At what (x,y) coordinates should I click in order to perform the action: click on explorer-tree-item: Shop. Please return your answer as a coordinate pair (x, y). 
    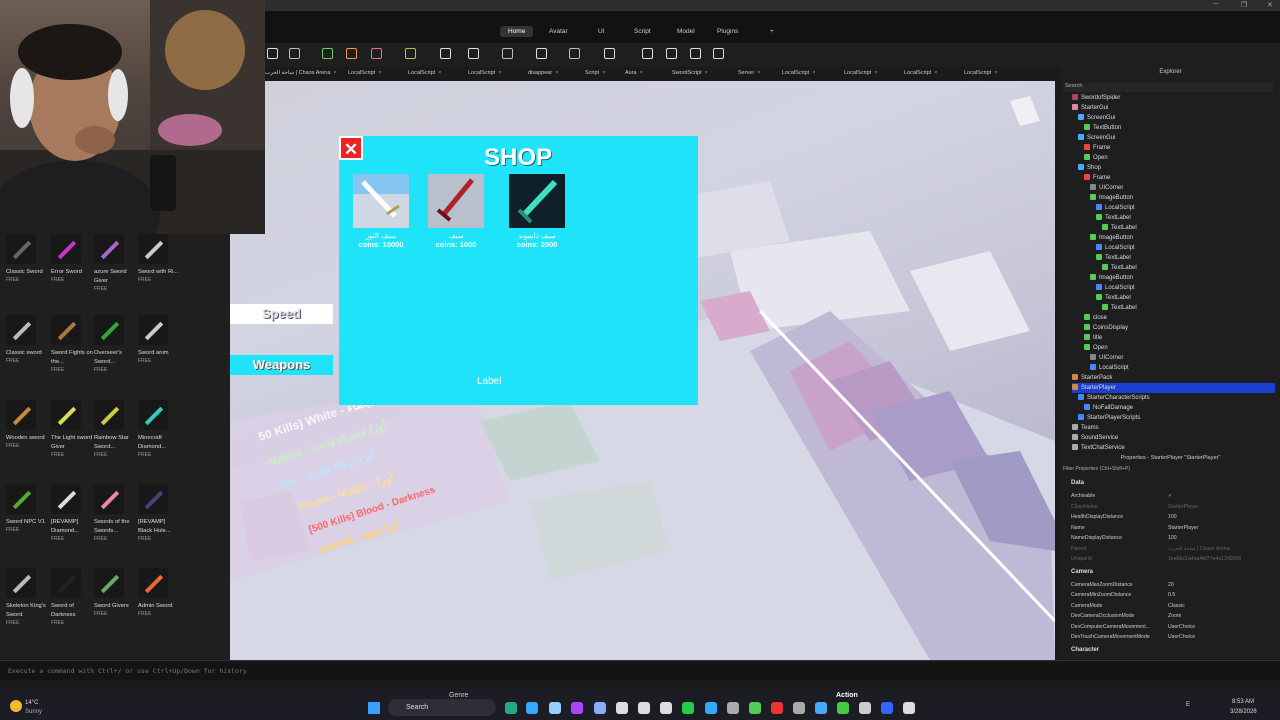
    Looking at the image, I should click on (1089, 168).